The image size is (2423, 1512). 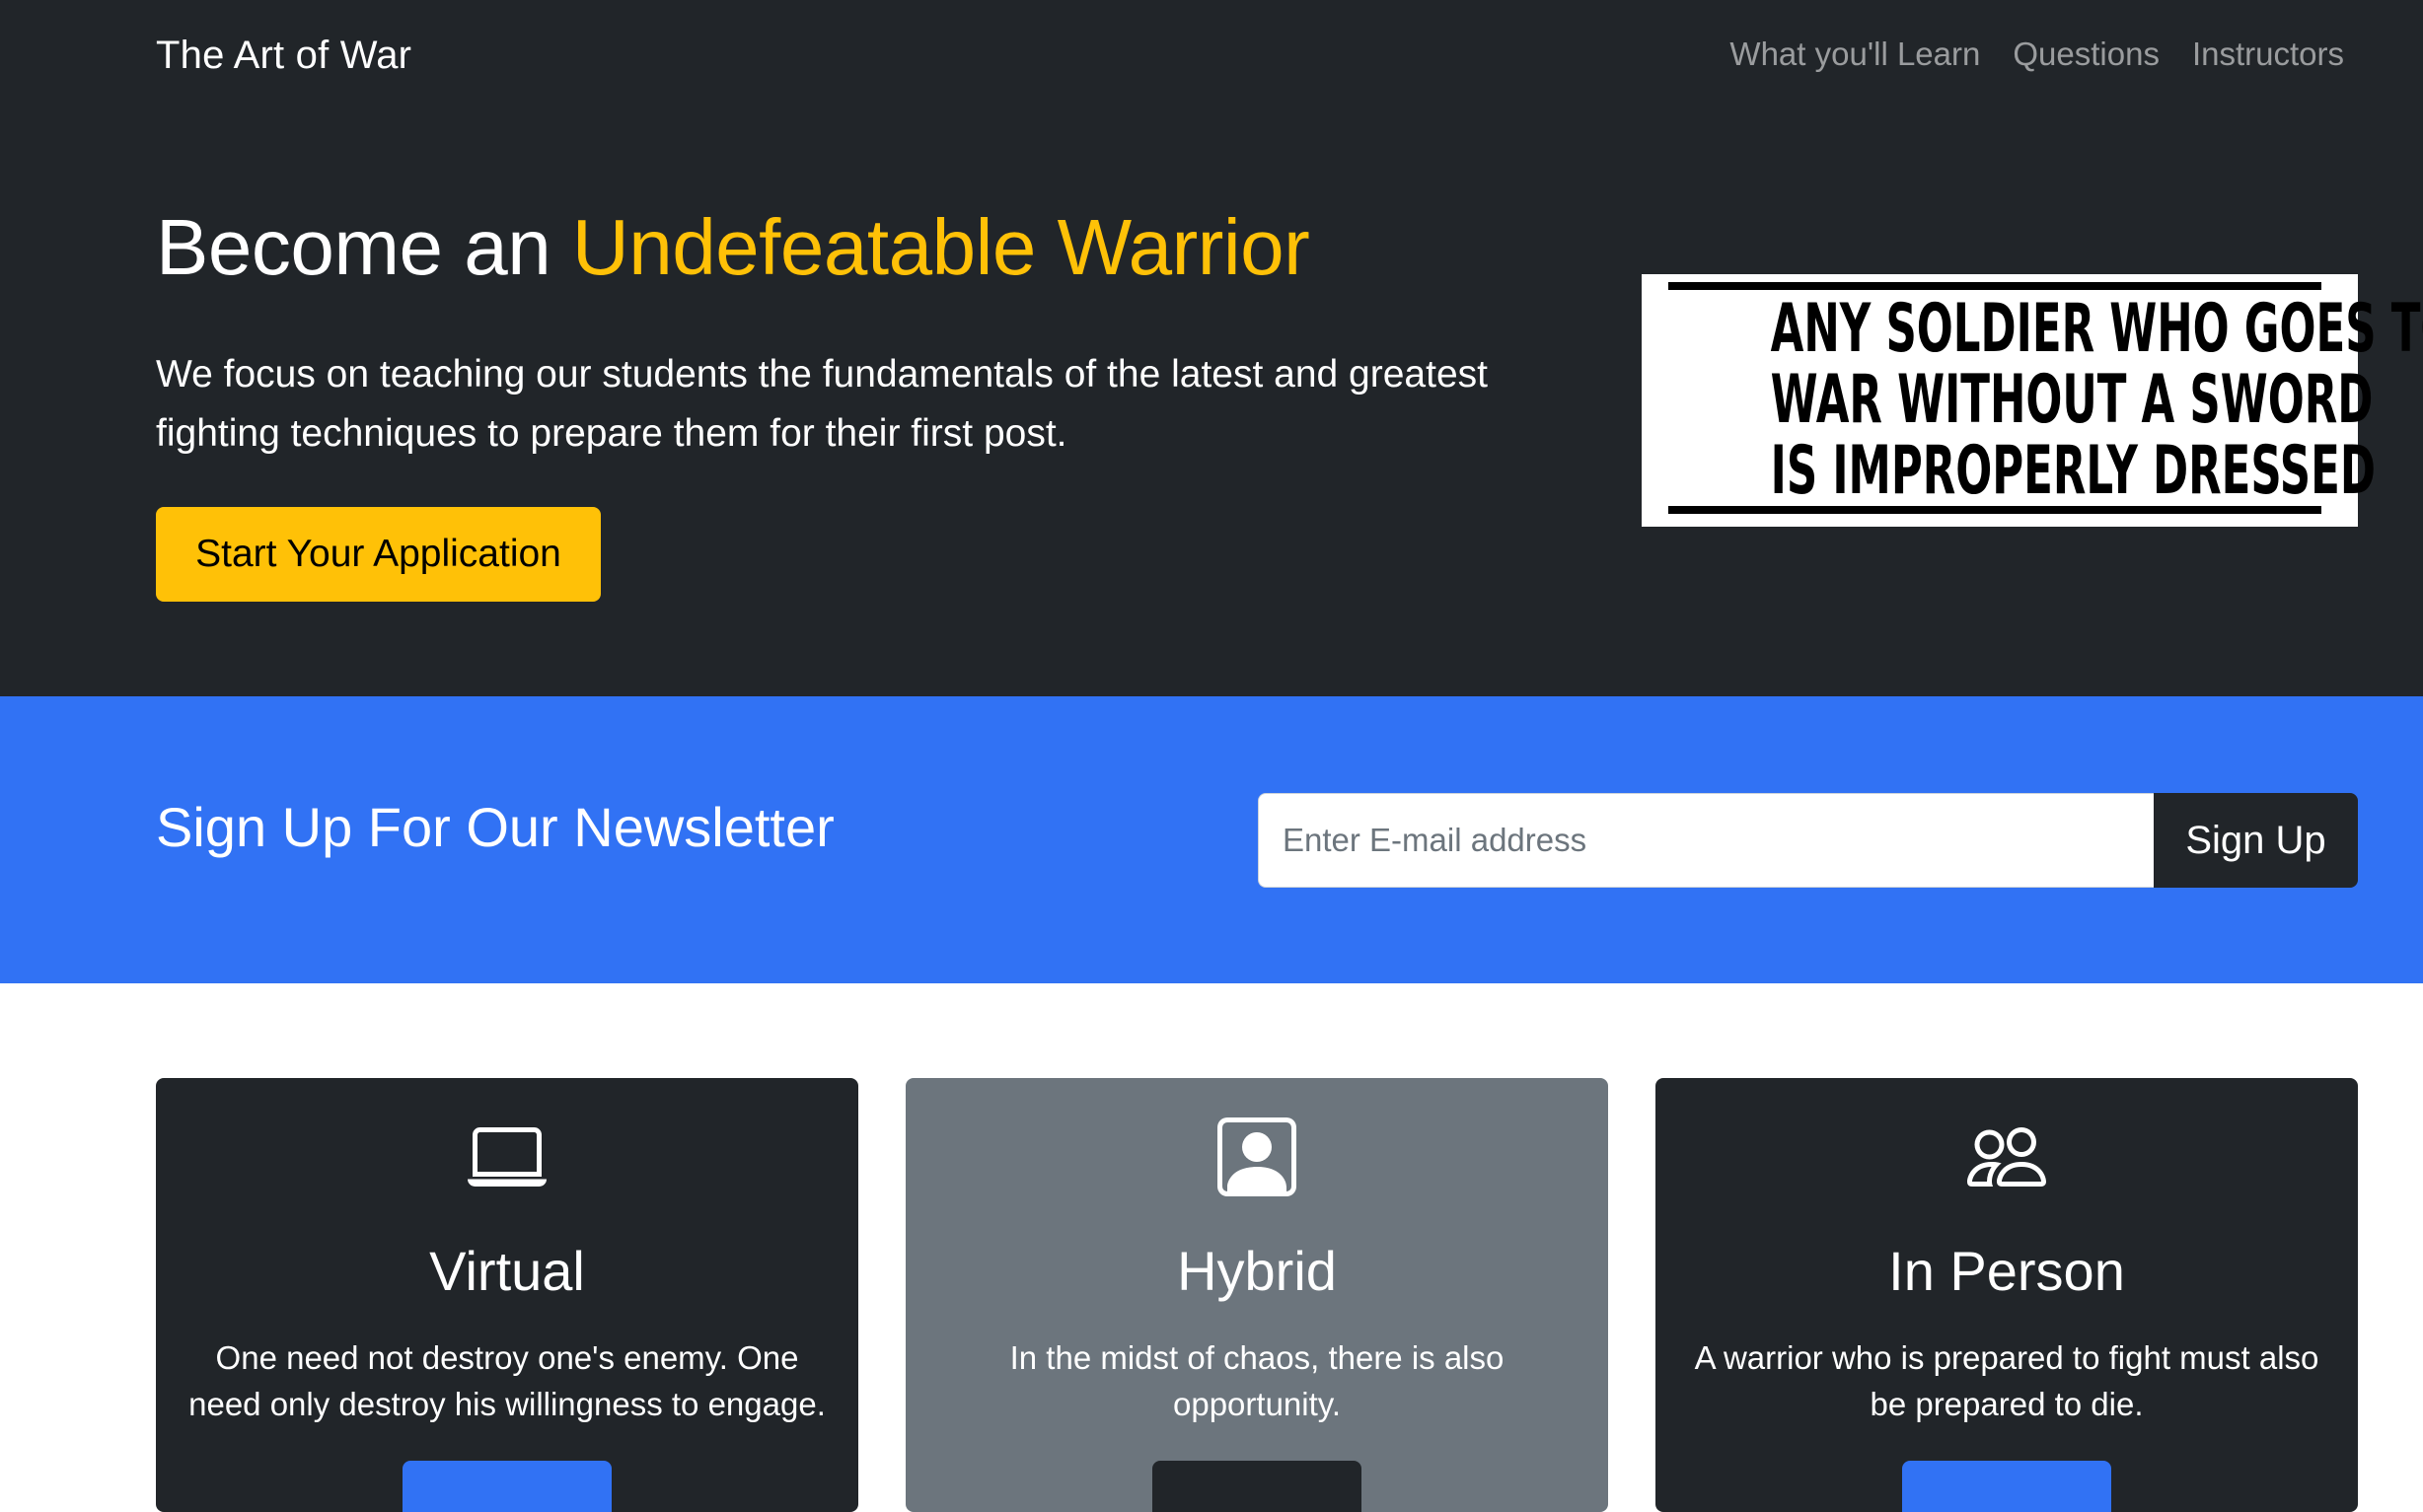 I want to click on quote-line: WAR WITHOUT A SWORD, so click(x=2072, y=400).